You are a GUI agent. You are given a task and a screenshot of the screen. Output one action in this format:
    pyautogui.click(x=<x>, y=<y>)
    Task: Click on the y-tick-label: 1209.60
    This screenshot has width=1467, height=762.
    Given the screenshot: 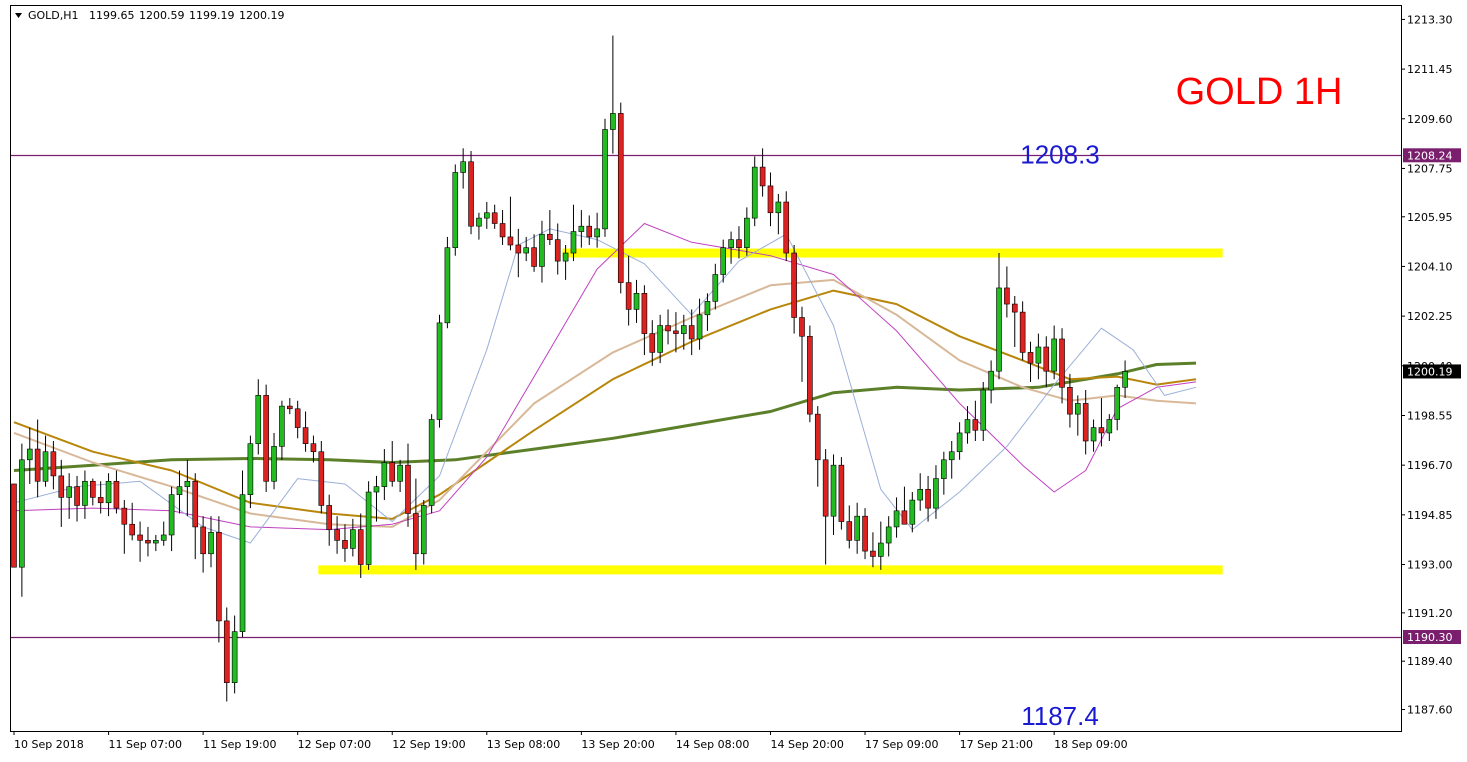 What is the action you would take?
    pyautogui.click(x=1430, y=119)
    